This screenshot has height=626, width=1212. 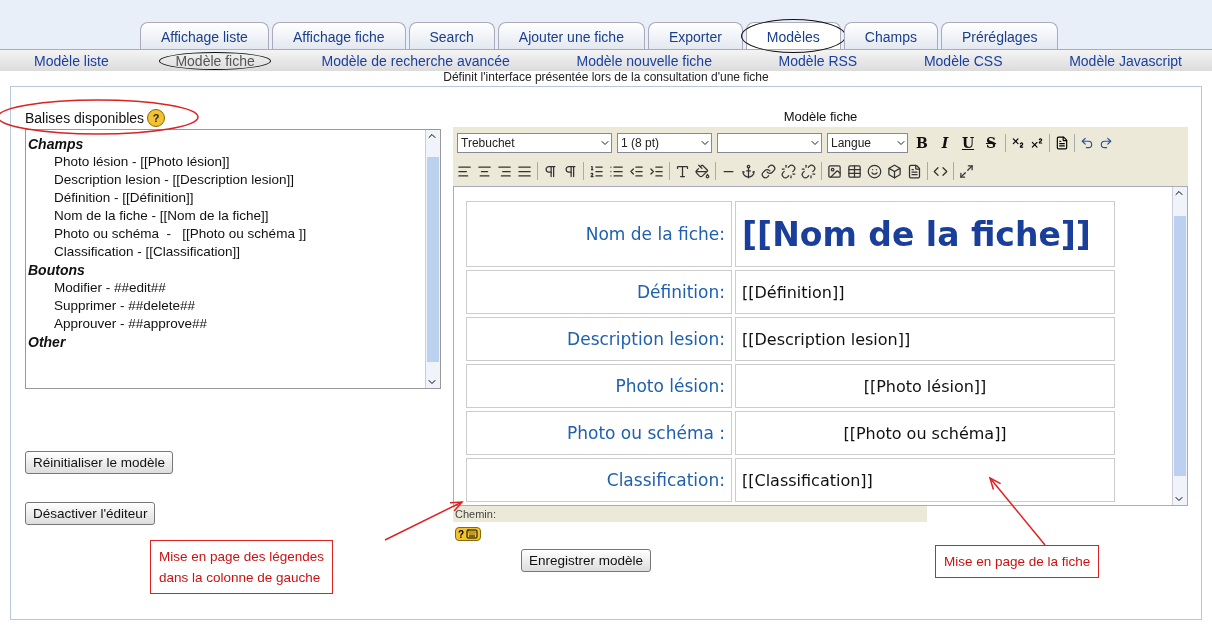 What do you see at coordinates (85, 118) in the screenshot?
I see `panel-title: Balises disponibles` at bounding box center [85, 118].